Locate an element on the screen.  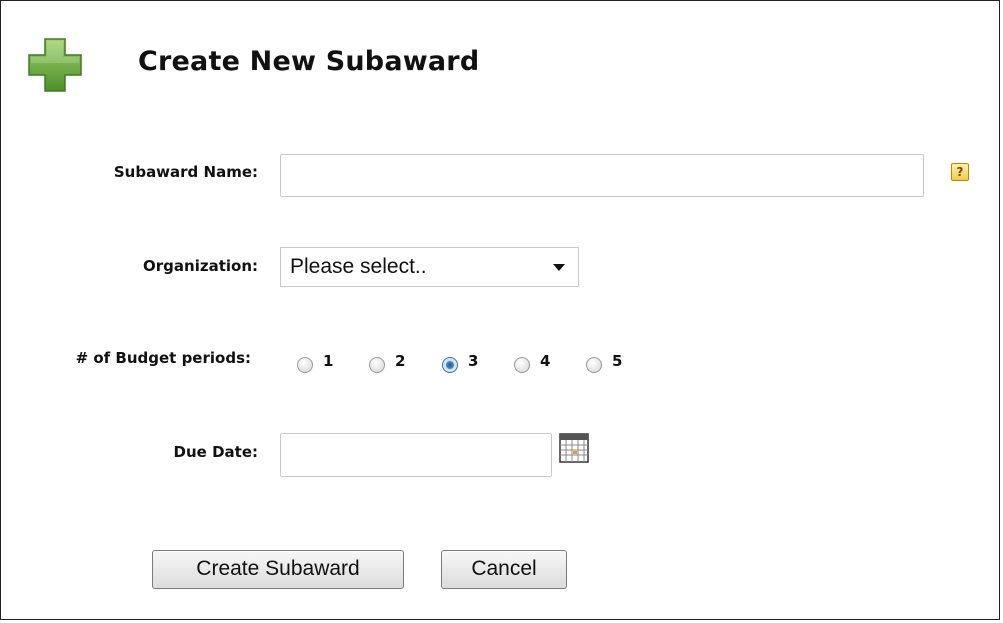
radio-label: 5 is located at coordinates (617, 361).